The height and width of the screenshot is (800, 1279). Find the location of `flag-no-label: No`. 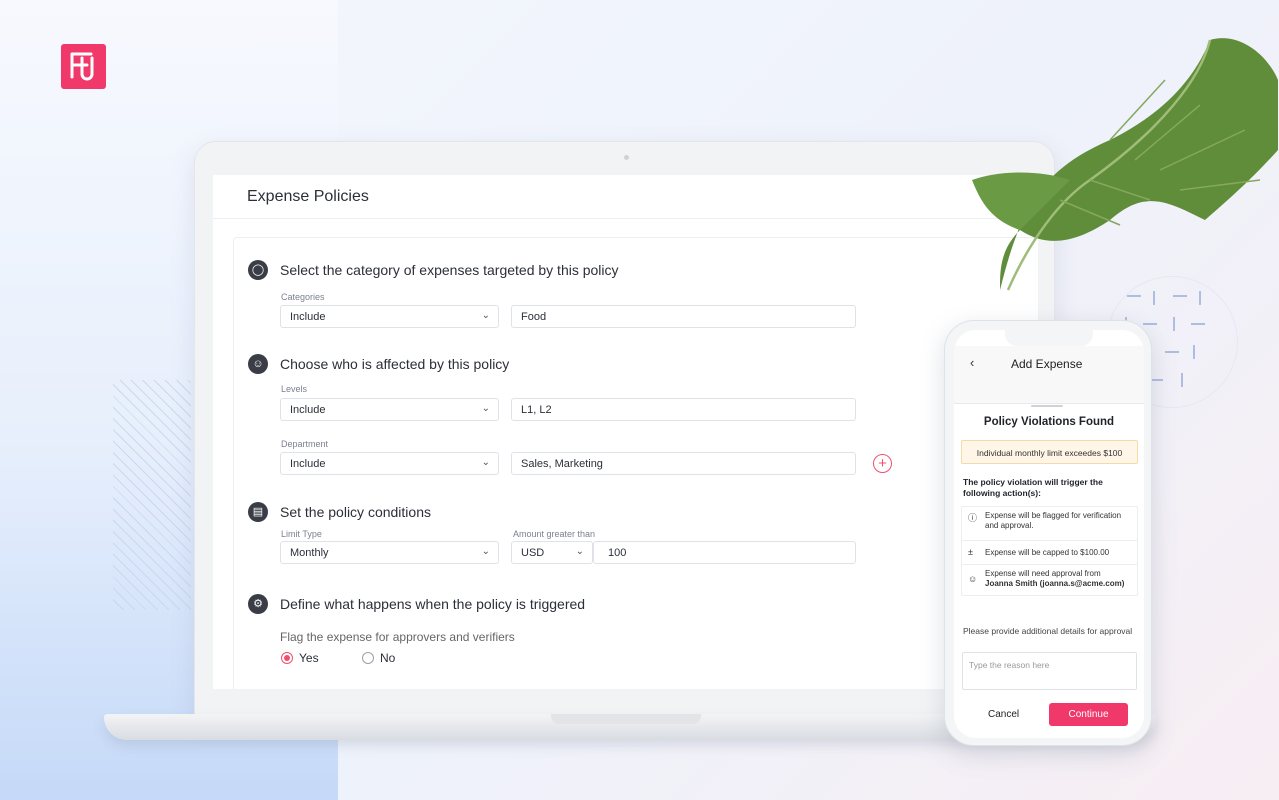

flag-no-label: No is located at coordinates (388, 658).